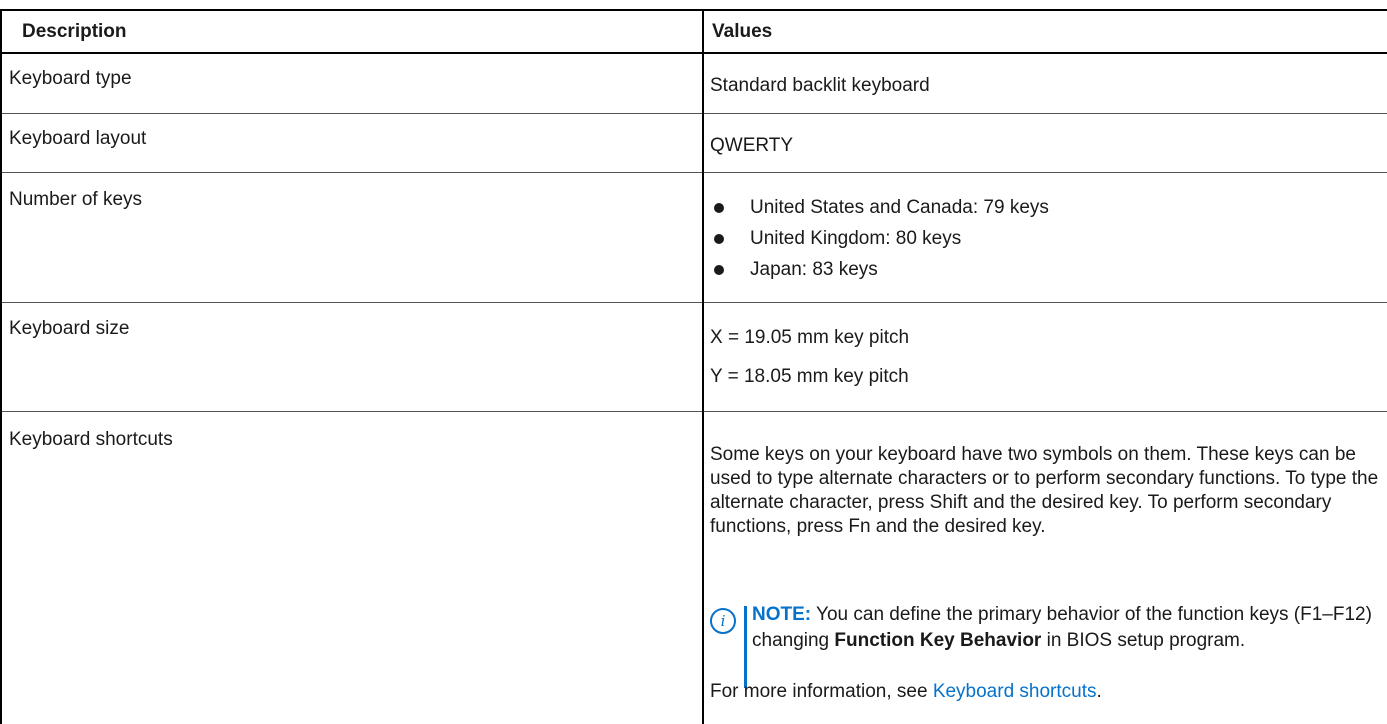  Describe the element at coordinates (1099, 691) in the screenshot. I see `more-info-suffix: .` at that location.